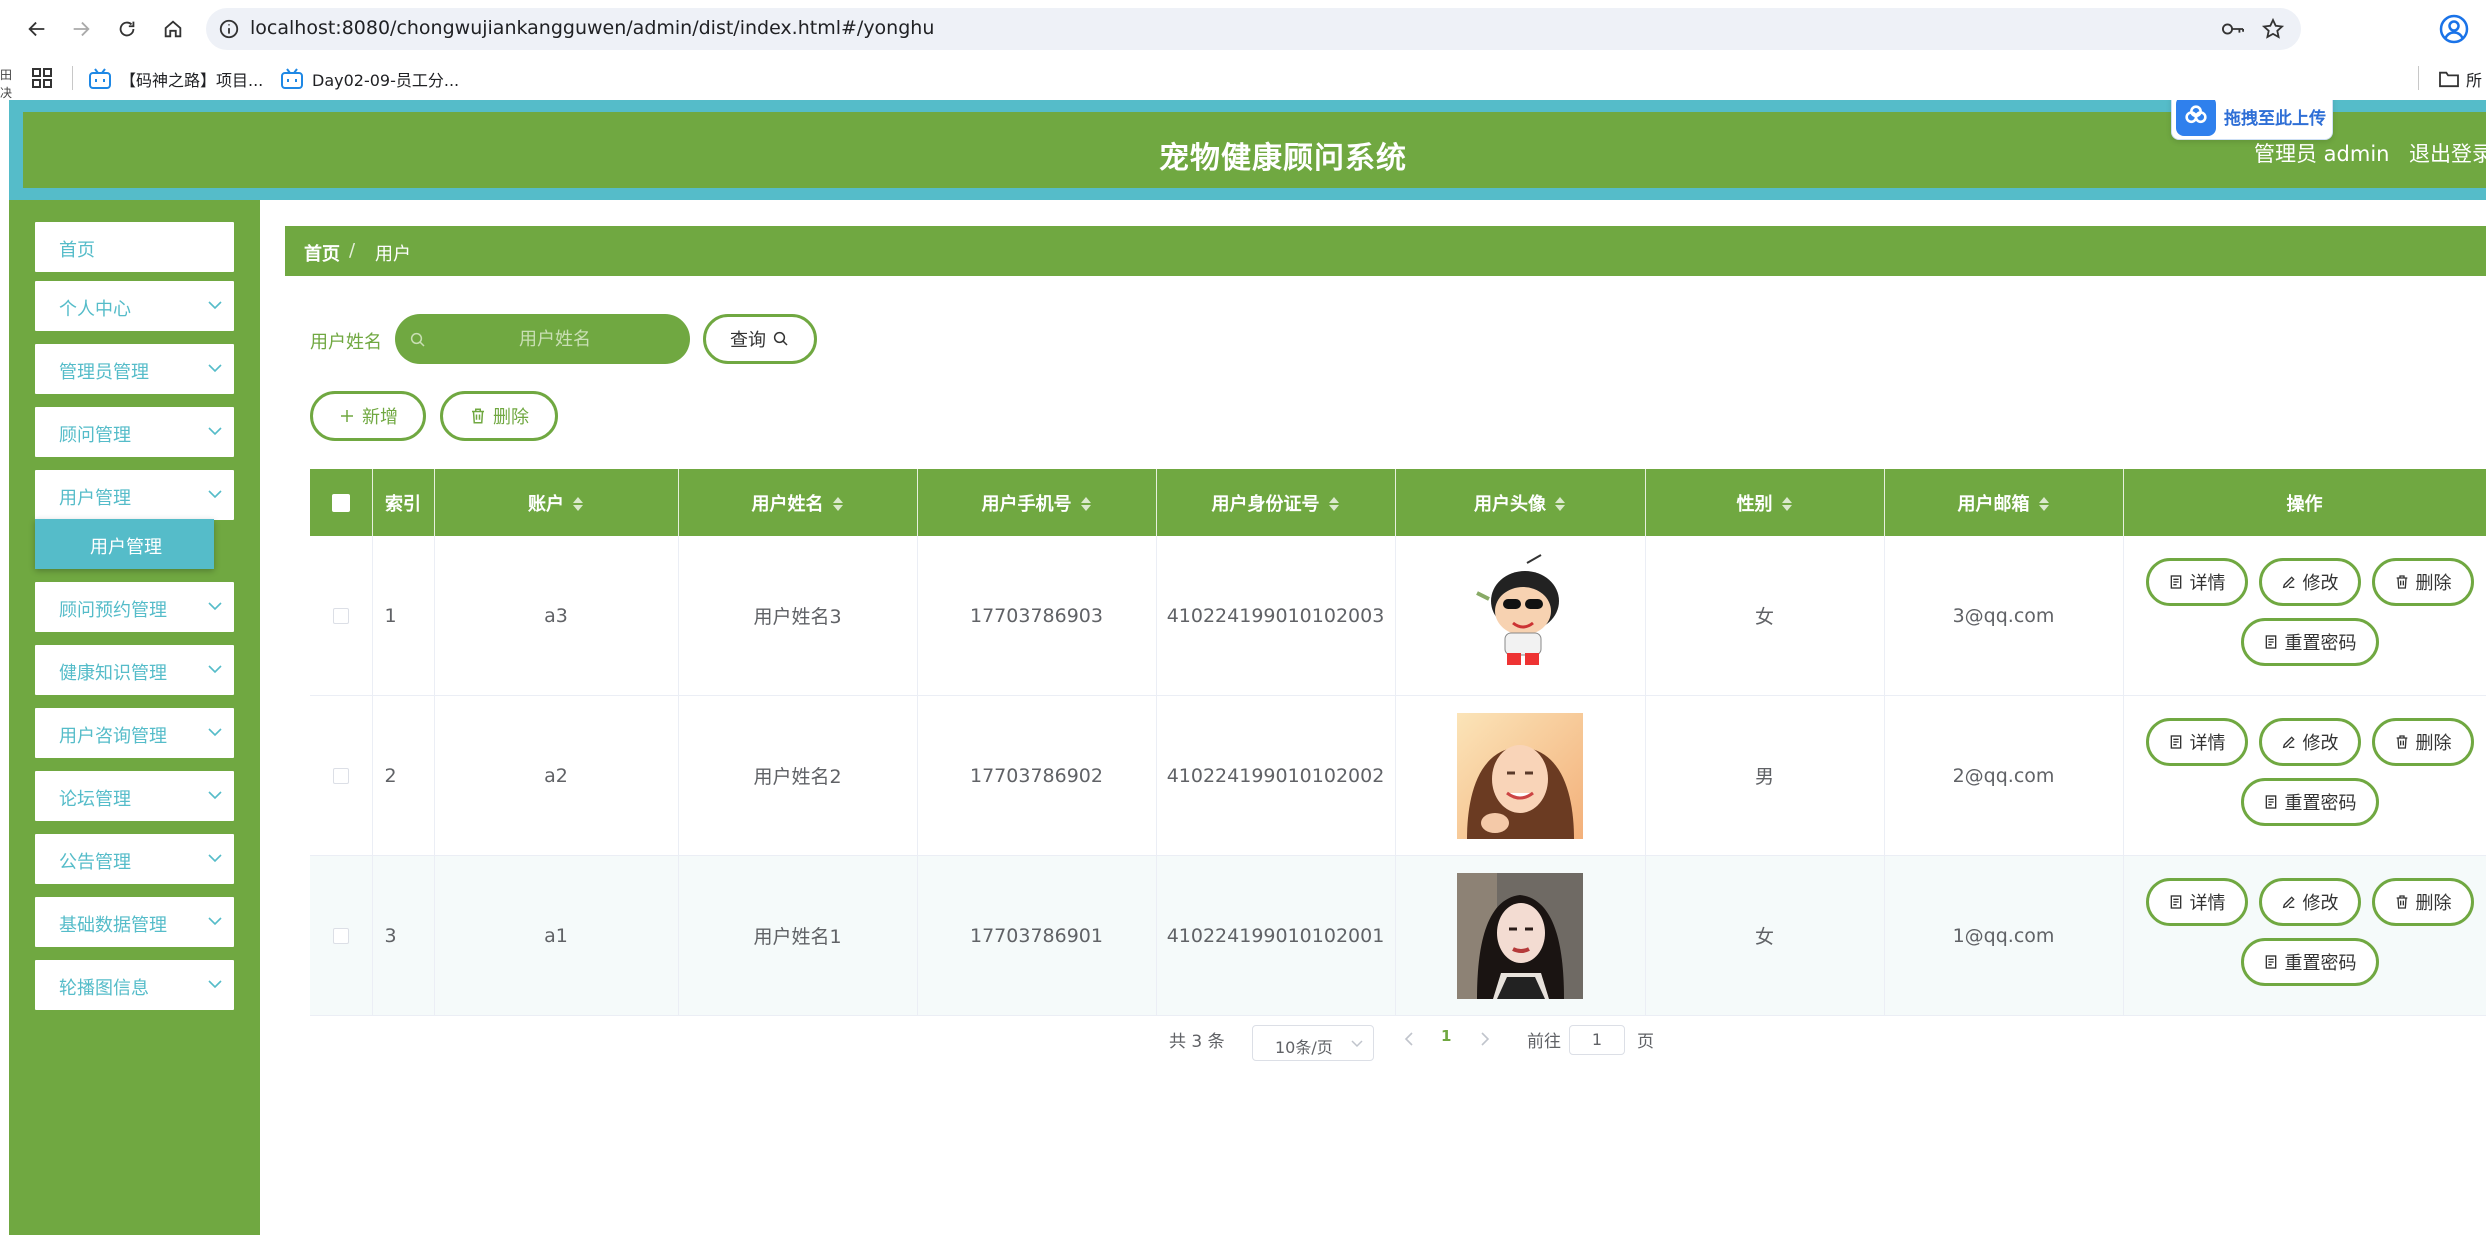 This screenshot has width=2486, height=1235. What do you see at coordinates (134, 432) in the screenshot?
I see `sidebar-item: 顾问管理` at bounding box center [134, 432].